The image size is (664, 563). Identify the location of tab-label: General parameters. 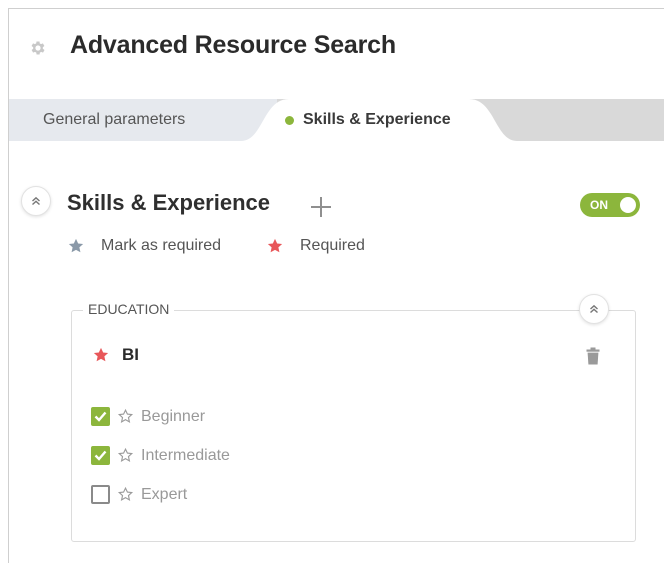
(114, 119).